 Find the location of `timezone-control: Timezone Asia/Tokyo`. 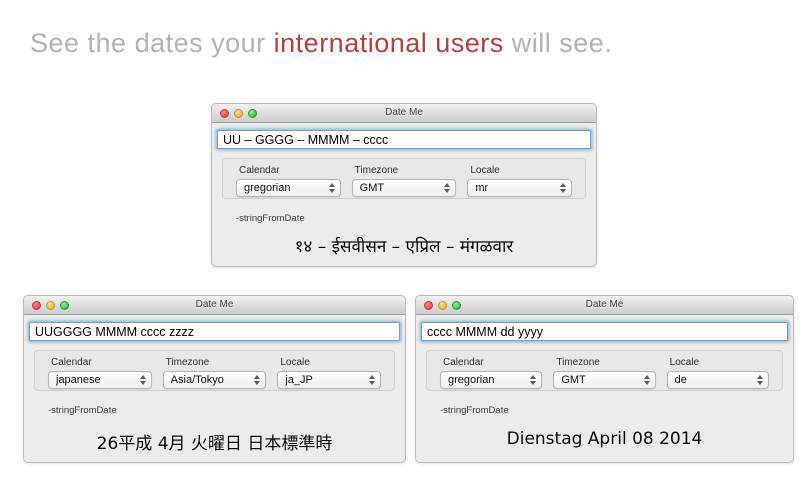

timezone-control: Timezone Asia/Tokyo is located at coordinates (214, 372).